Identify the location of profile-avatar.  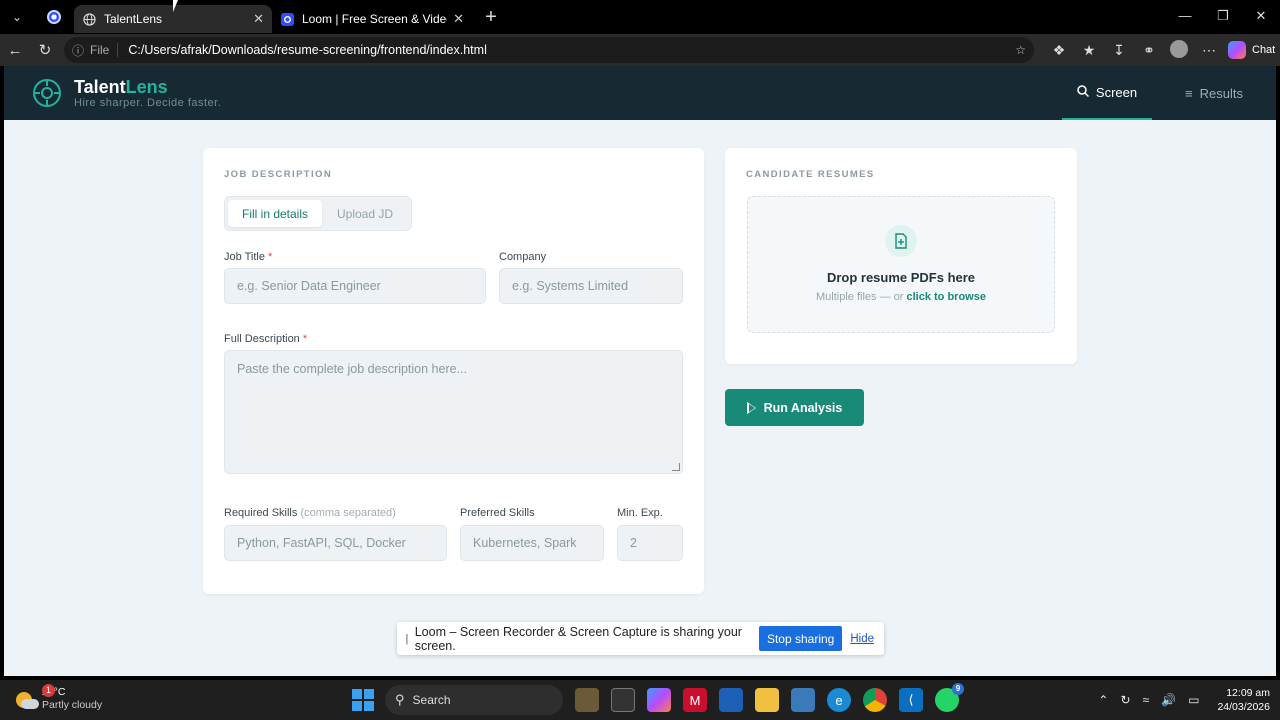
(1179, 50).